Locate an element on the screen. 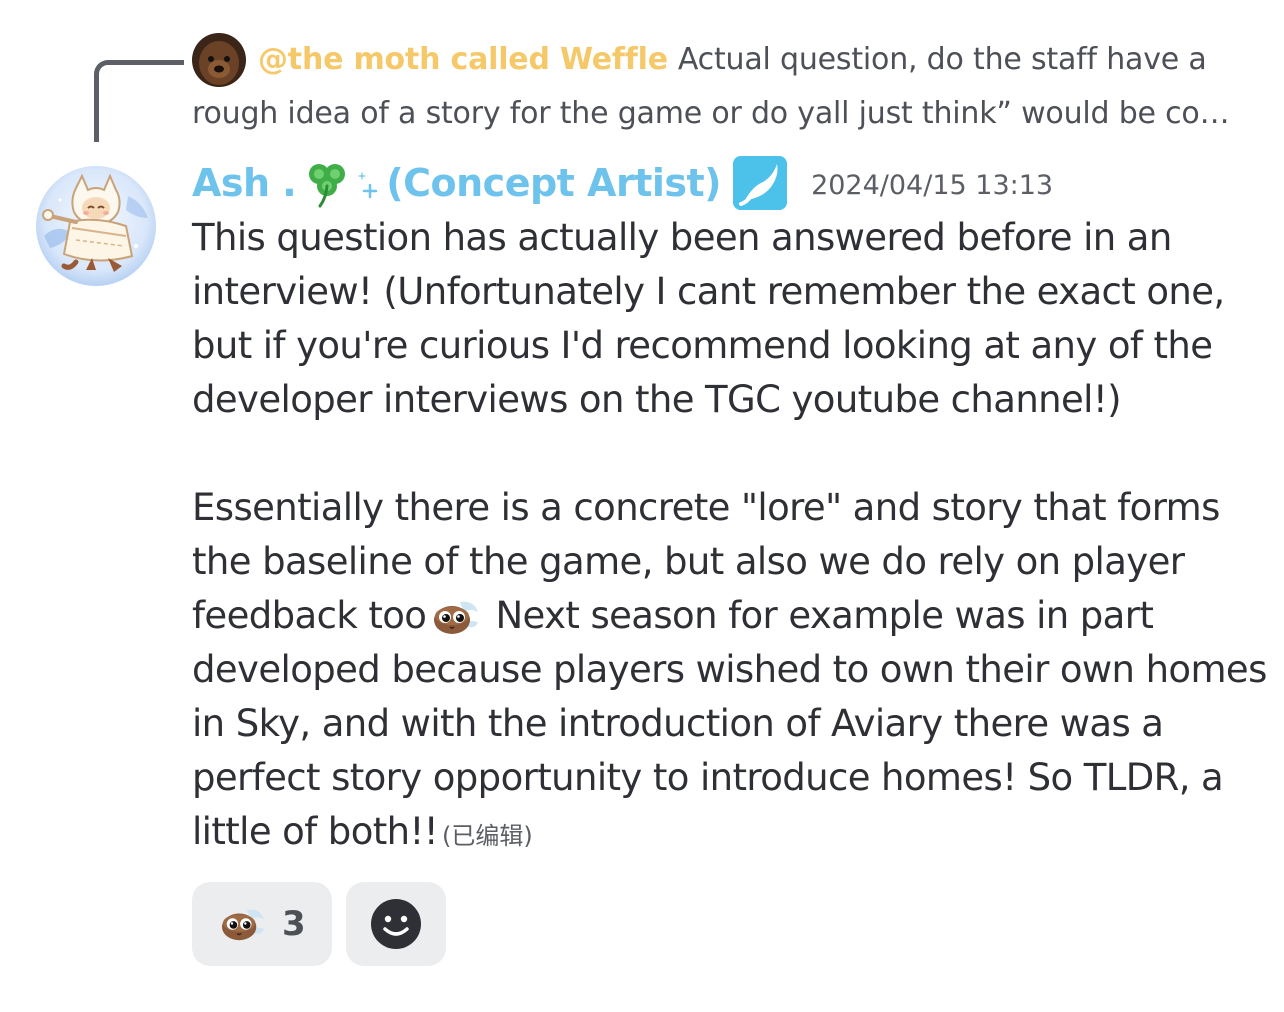 The width and height of the screenshot is (1284, 1012). reactions-bar: 3 is located at coordinates (319, 924).